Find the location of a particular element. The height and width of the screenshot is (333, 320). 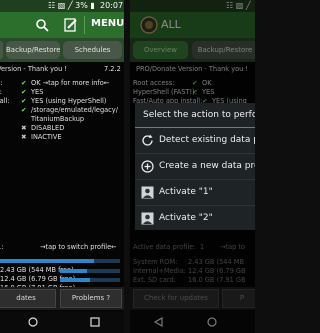

option-detect-profile: Detect existing data profile is located at coordinates (195, 140).